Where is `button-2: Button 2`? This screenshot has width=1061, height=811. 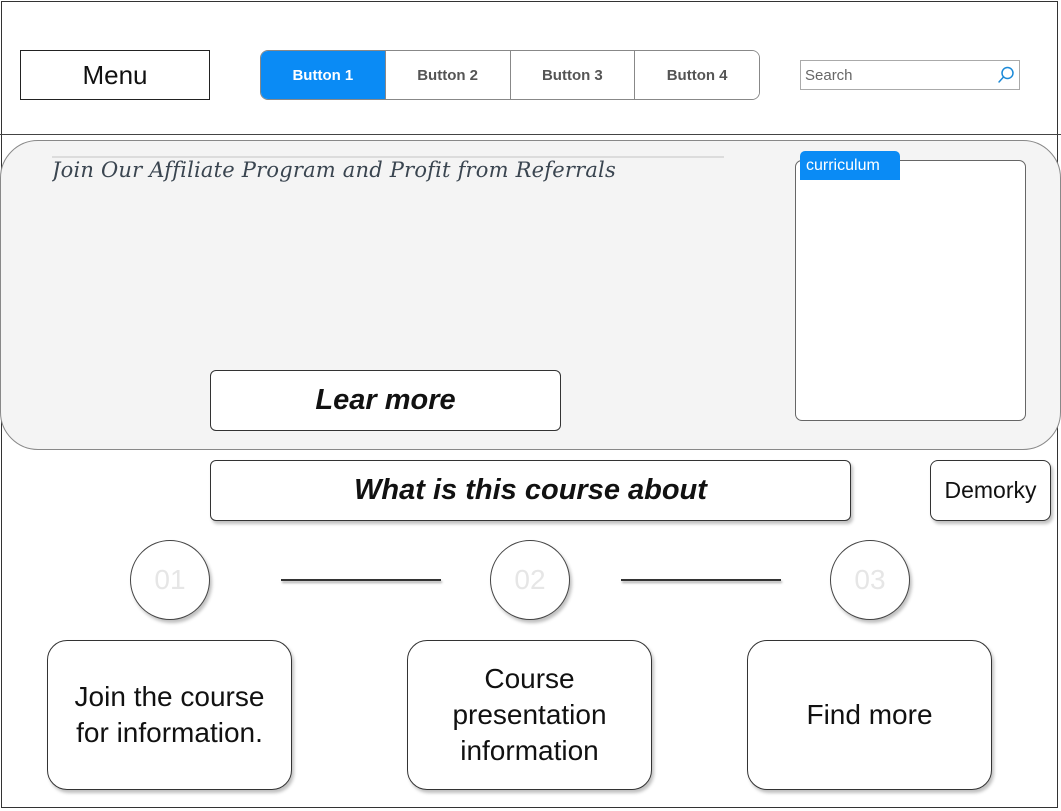 button-2: Button 2 is located at coordinates (447, 75).